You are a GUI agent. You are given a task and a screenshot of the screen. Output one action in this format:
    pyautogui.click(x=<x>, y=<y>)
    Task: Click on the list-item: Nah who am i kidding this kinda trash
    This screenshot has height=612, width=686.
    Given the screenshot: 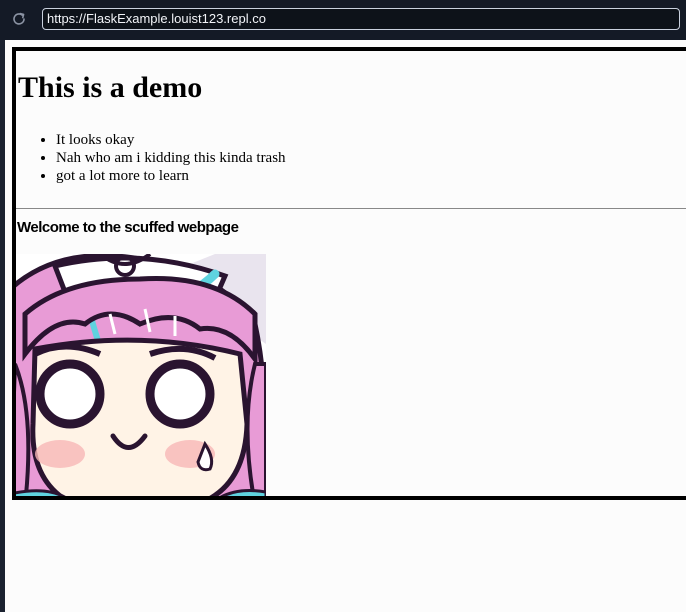 What is the action you would take?
    pyautogui.click(x=171, y=158)
    